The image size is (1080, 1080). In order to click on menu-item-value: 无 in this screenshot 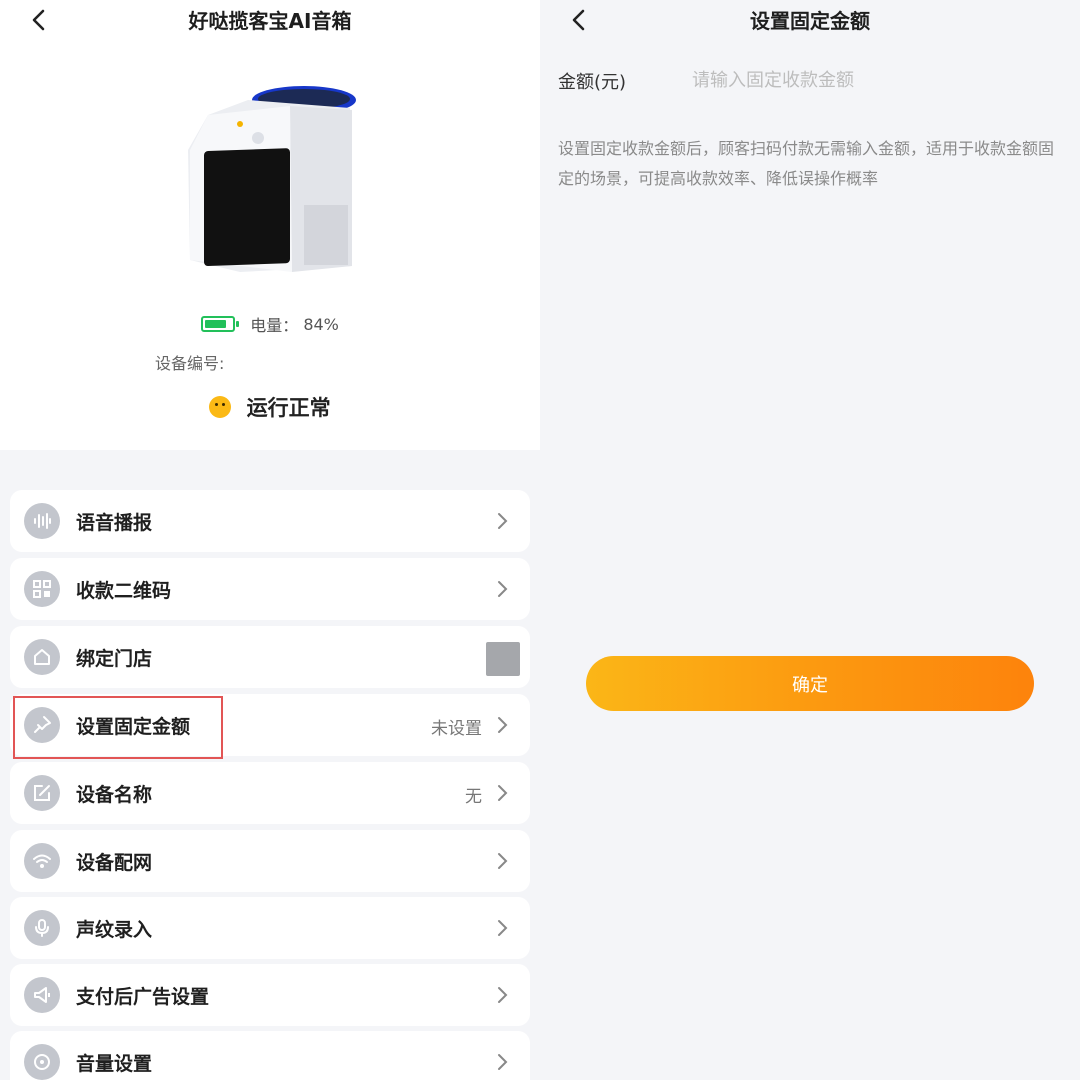, I will do `click(473, 797)`.